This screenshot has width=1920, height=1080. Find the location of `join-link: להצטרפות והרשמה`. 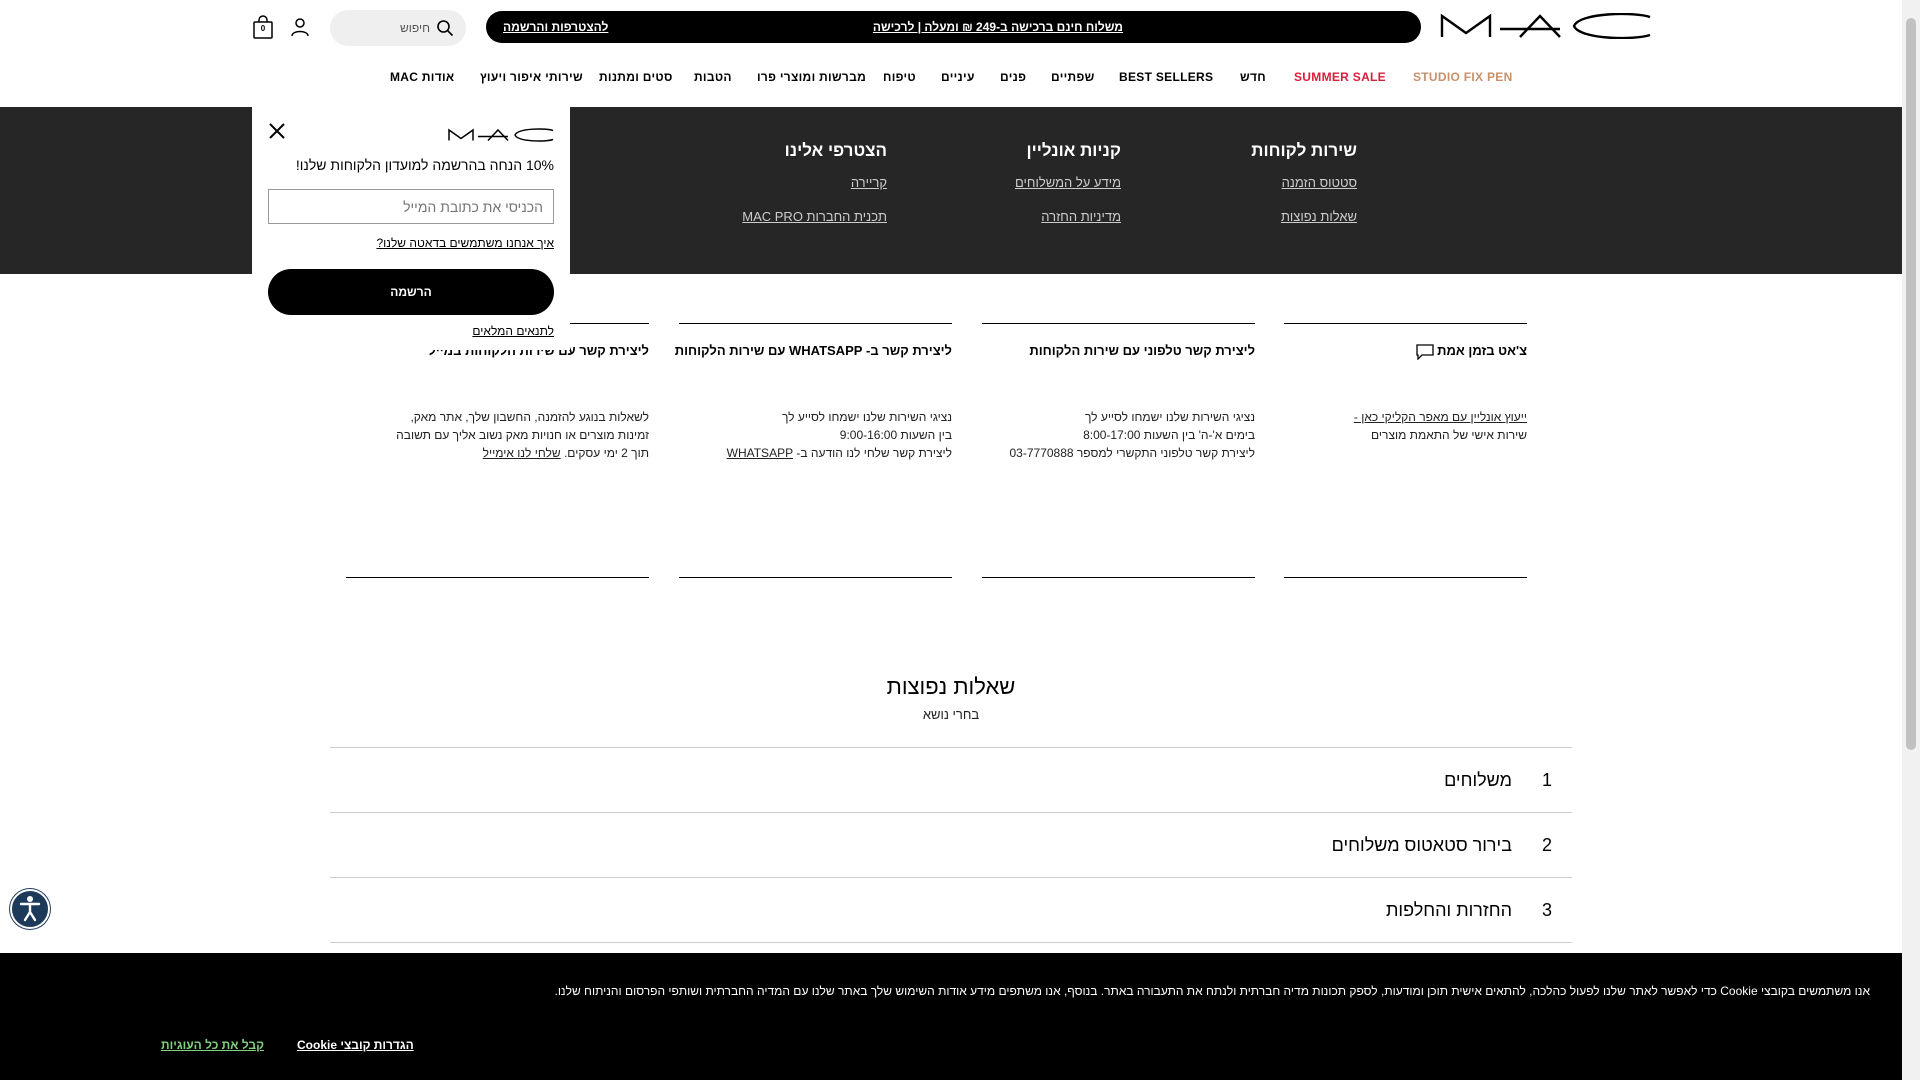

join-link: להצטרפות והרשמה is located at coordinates (555, 27).